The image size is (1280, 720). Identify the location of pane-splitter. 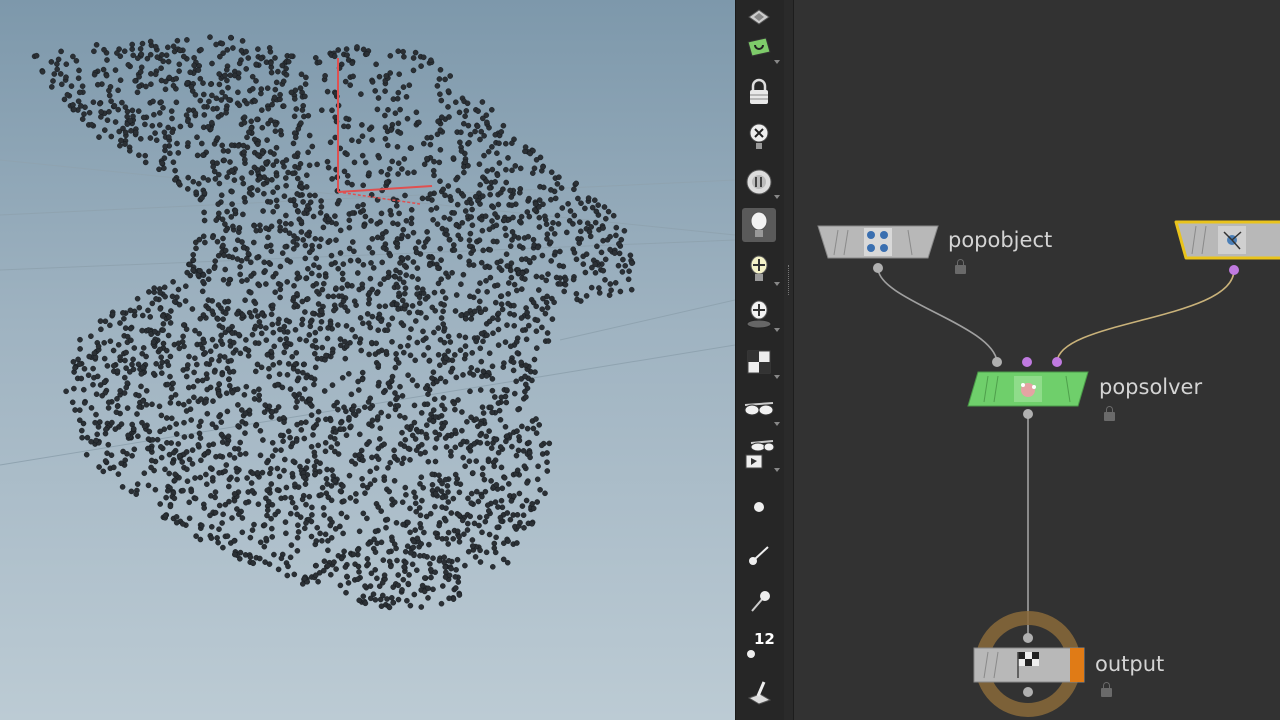
(789, 360).